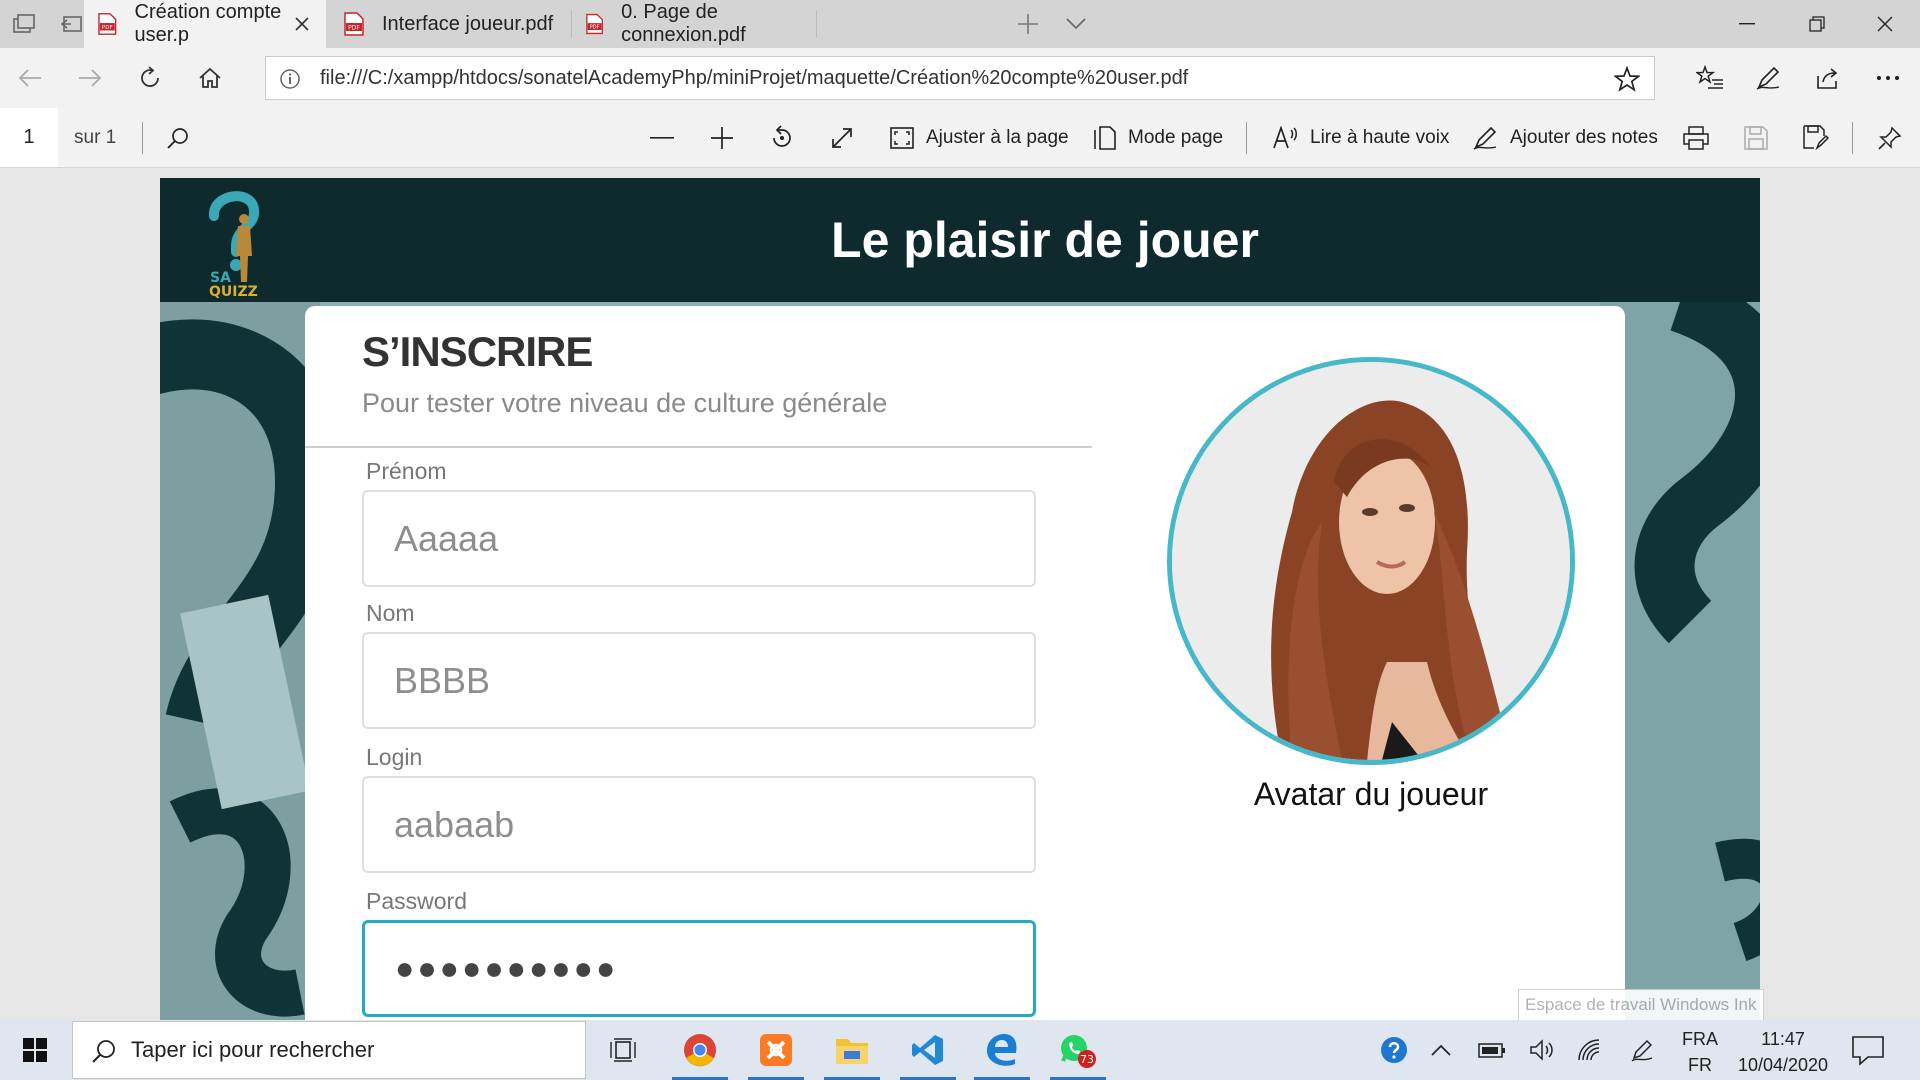 This screenshot has width=1920, height=1080. I want to click on tab-separator, so click(816, 24).